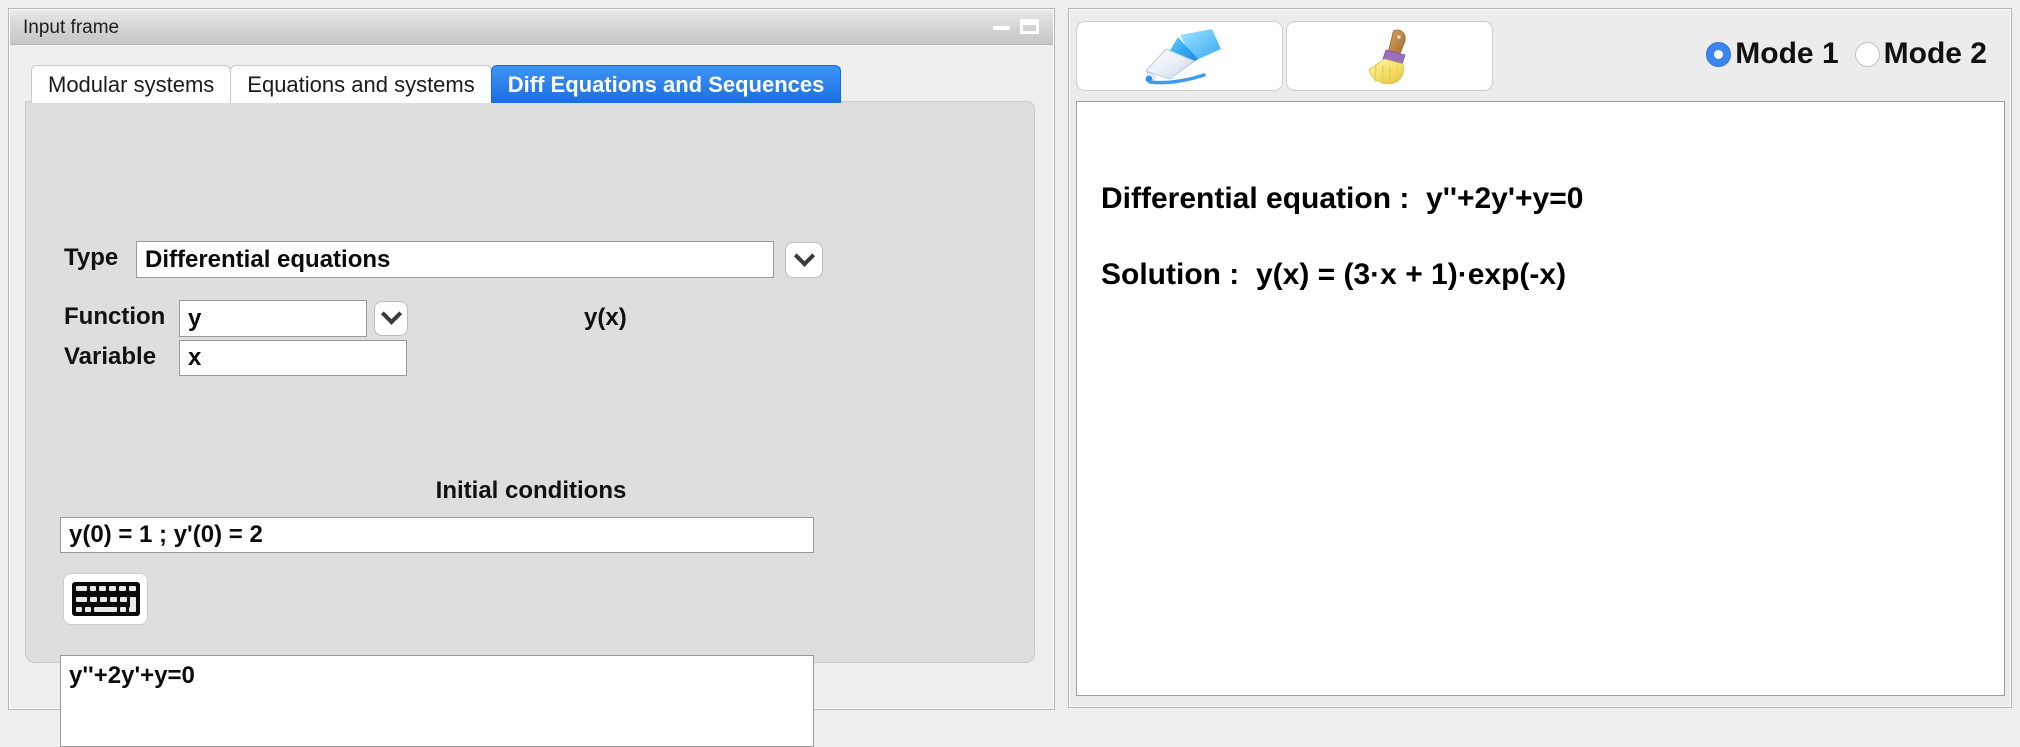 This screenshot has height=747, width=2020. I want to click on initial-conditions-title: Initial conditions, so click(531, 490).